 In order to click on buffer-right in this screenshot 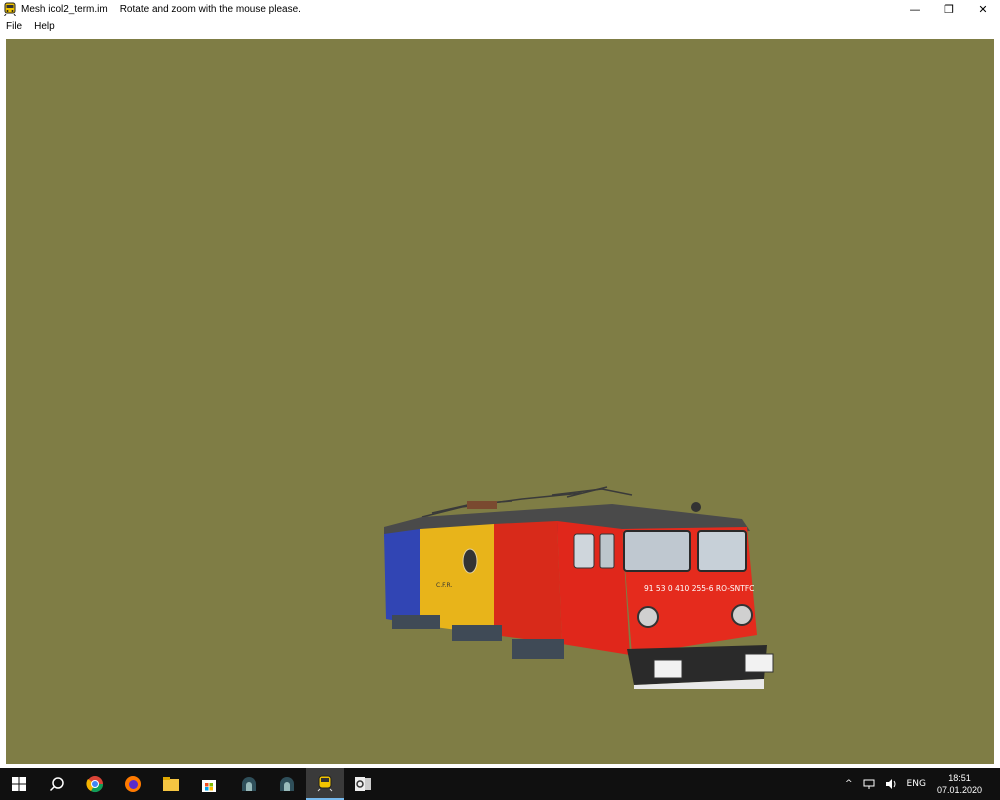, I will do `click(759, 663)`.